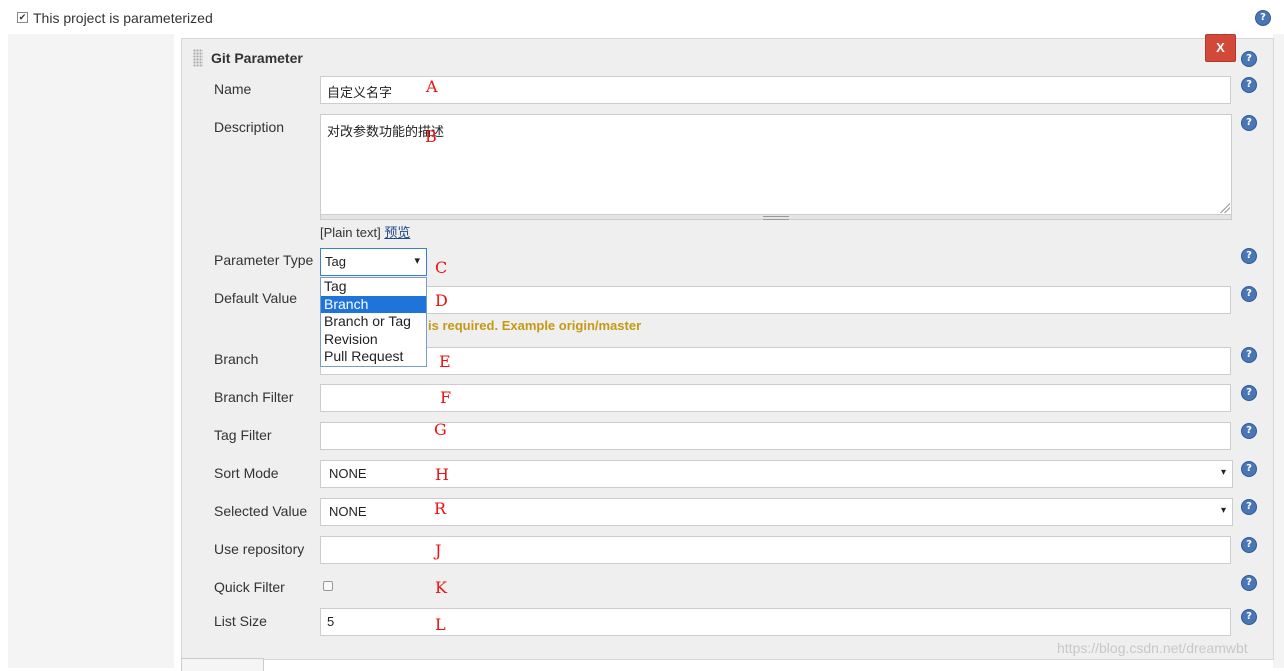  What do you see at coordinates (240, 621) in the screenshot?
I see `list-size-label: List Size` at bounding box center [240, 621].